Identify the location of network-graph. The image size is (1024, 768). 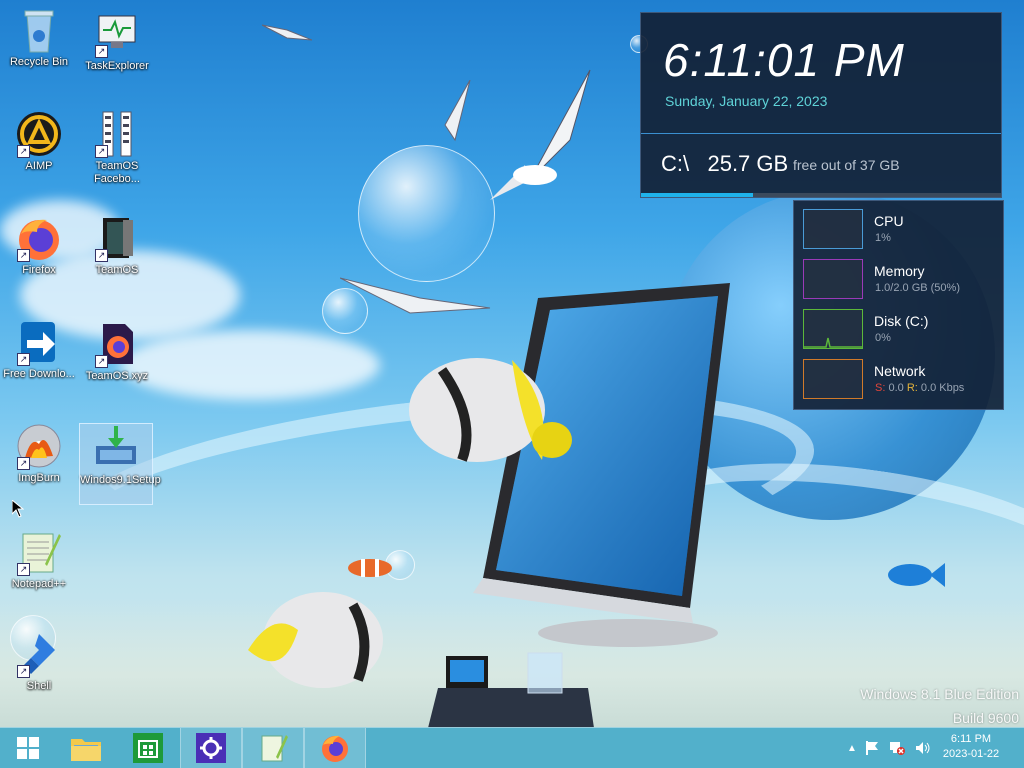
(833, 379).